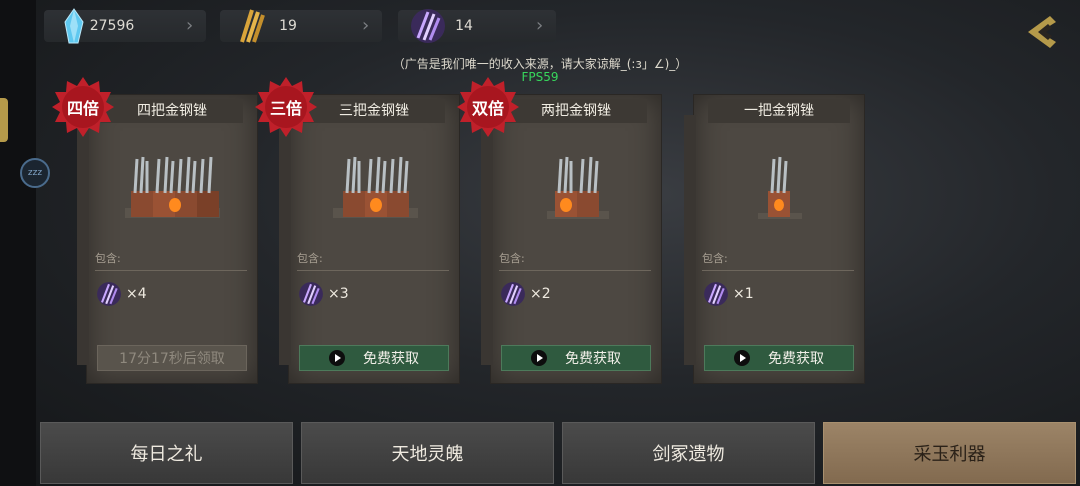 This screenshot has height=486, width=1080. I want to click on badge-label: 四倍, so click(82, 108).